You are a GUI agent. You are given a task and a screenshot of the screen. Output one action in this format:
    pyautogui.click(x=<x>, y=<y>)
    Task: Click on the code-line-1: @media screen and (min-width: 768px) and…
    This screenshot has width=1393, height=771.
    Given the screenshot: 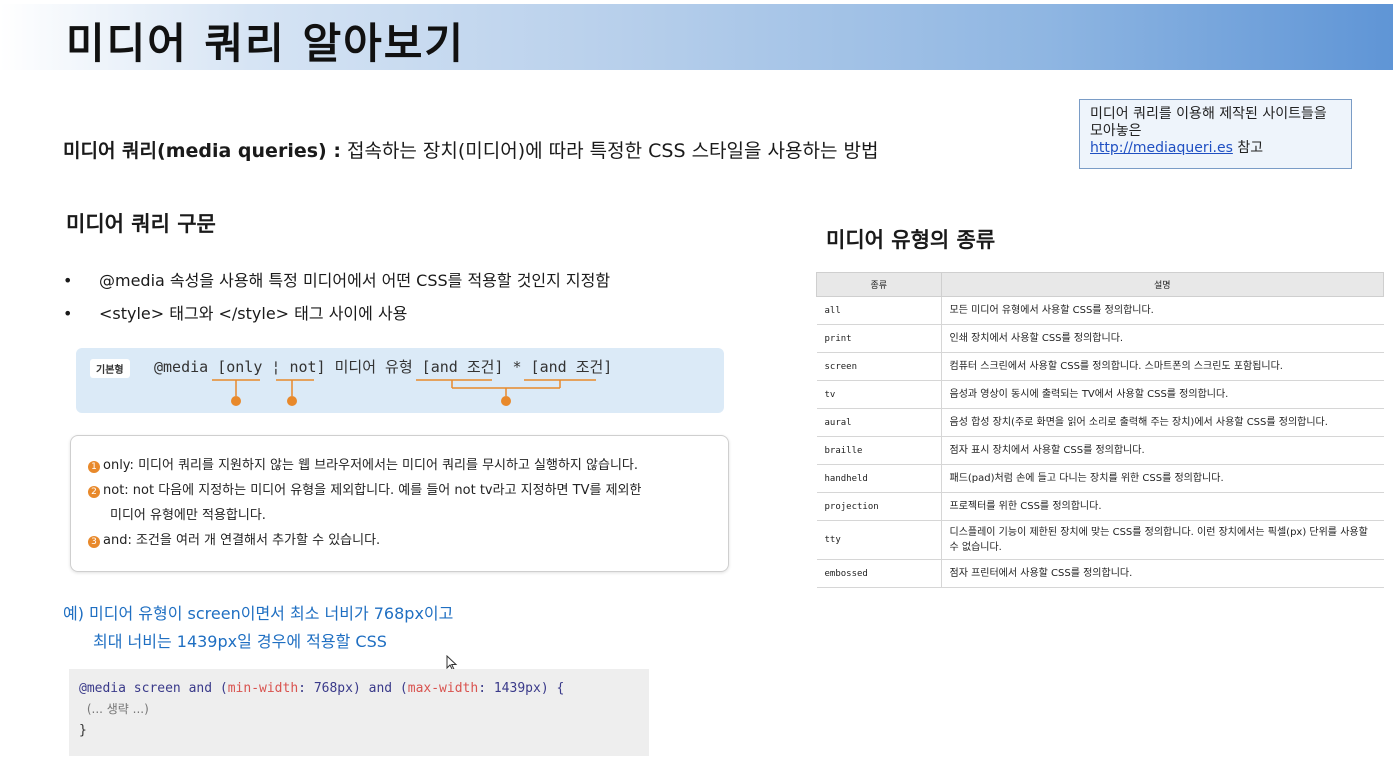 What is the action you would take?
    pyautogui.click(x=322, y=688)
    